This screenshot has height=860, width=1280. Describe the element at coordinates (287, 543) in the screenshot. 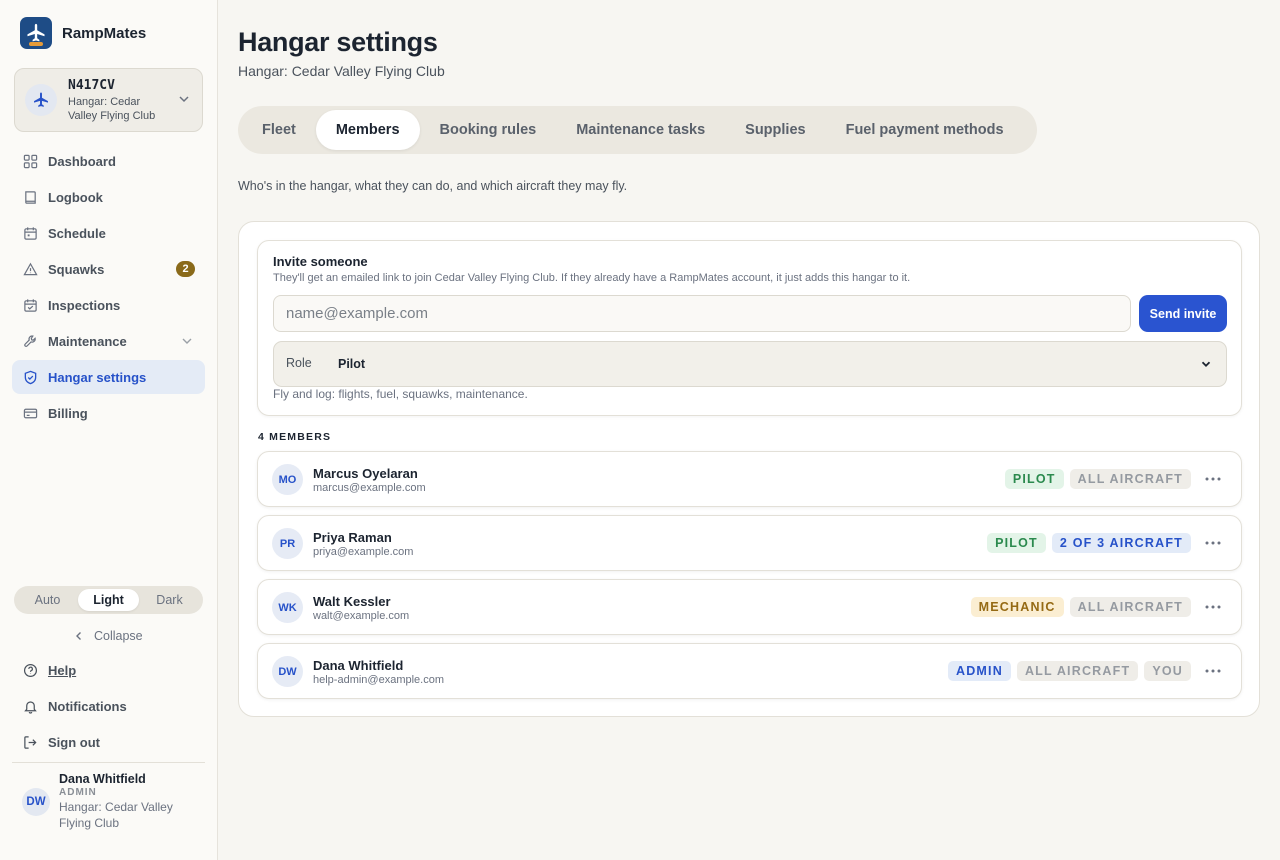

I see `avatar: PR` at that location.